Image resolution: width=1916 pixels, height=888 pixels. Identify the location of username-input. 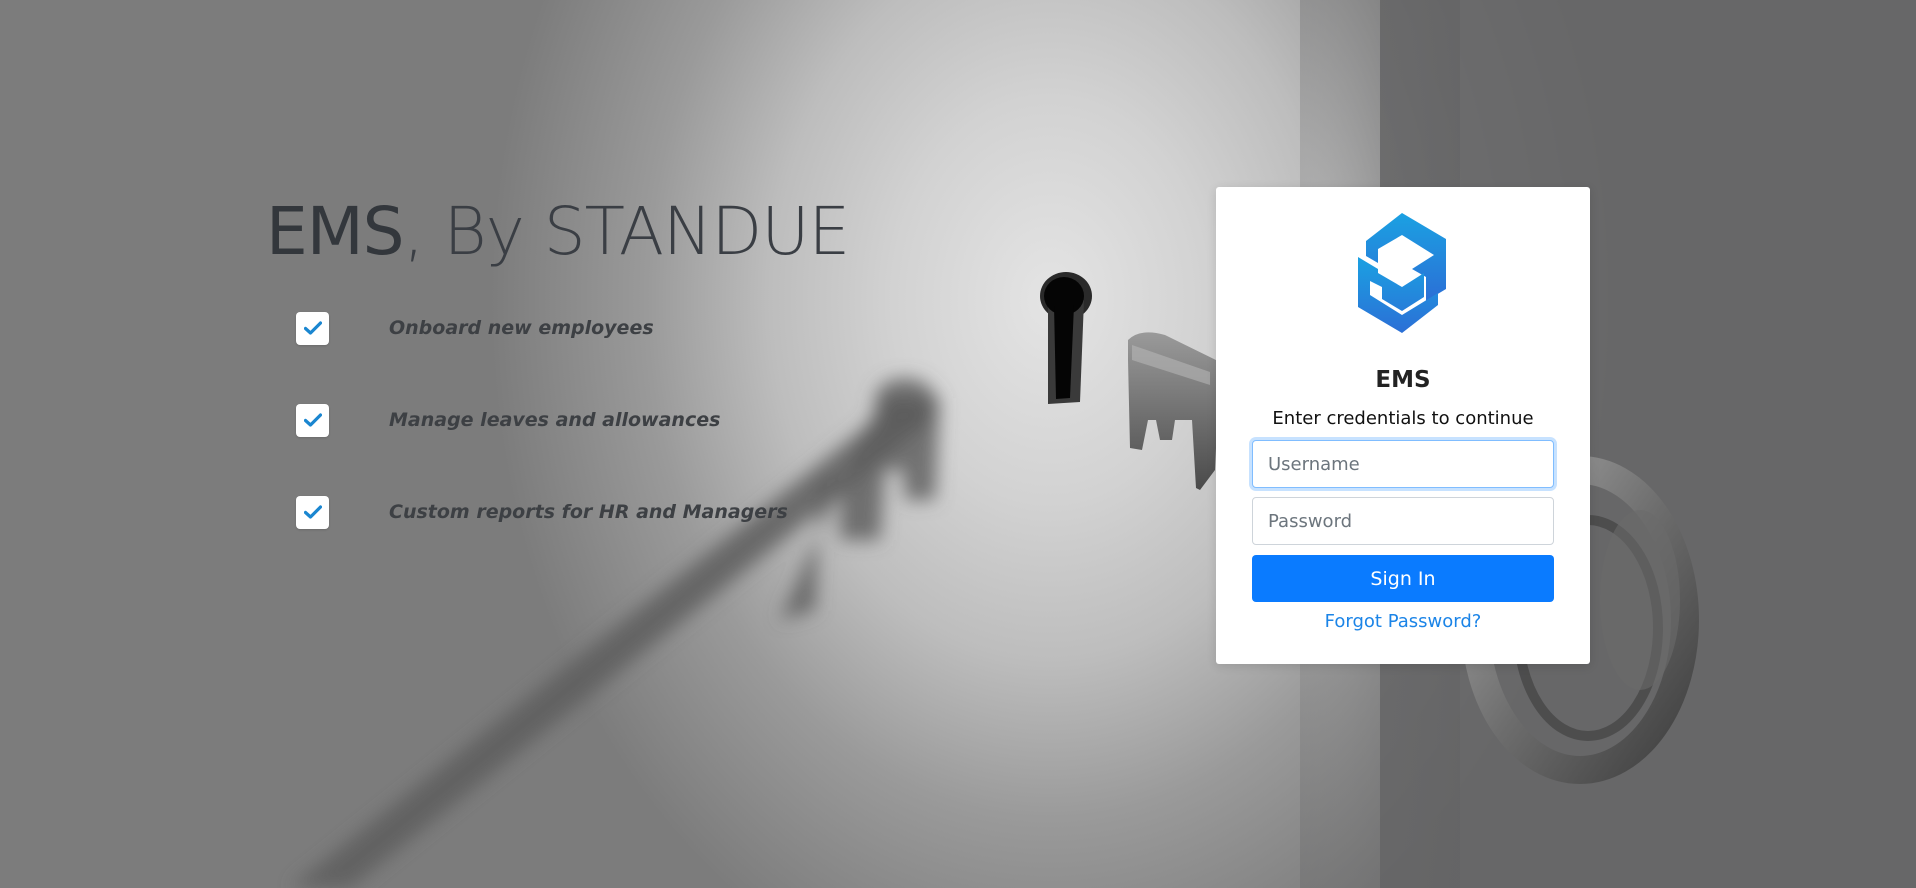
(1403, 464).